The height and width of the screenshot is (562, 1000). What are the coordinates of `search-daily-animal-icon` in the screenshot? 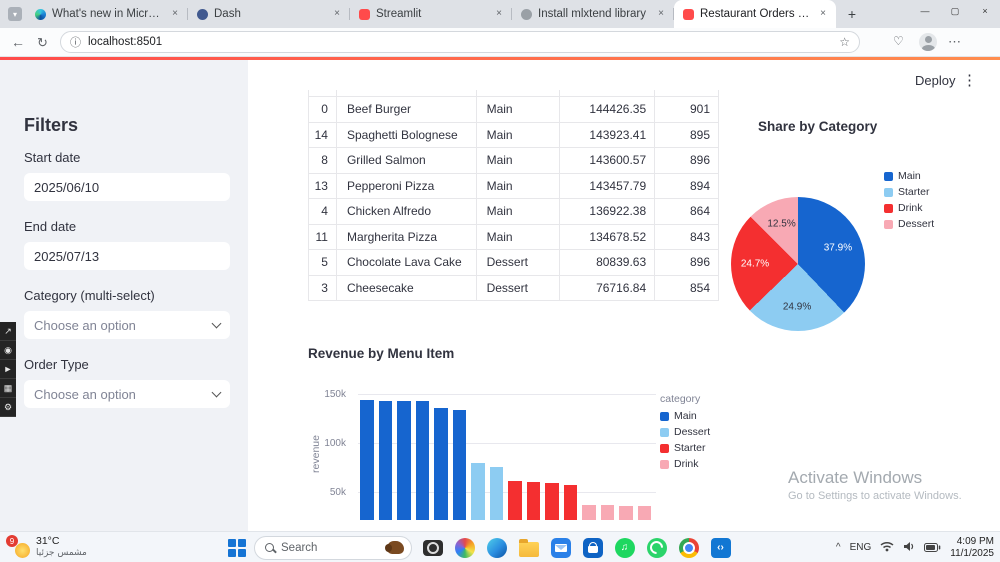 It's located at (394, 547).